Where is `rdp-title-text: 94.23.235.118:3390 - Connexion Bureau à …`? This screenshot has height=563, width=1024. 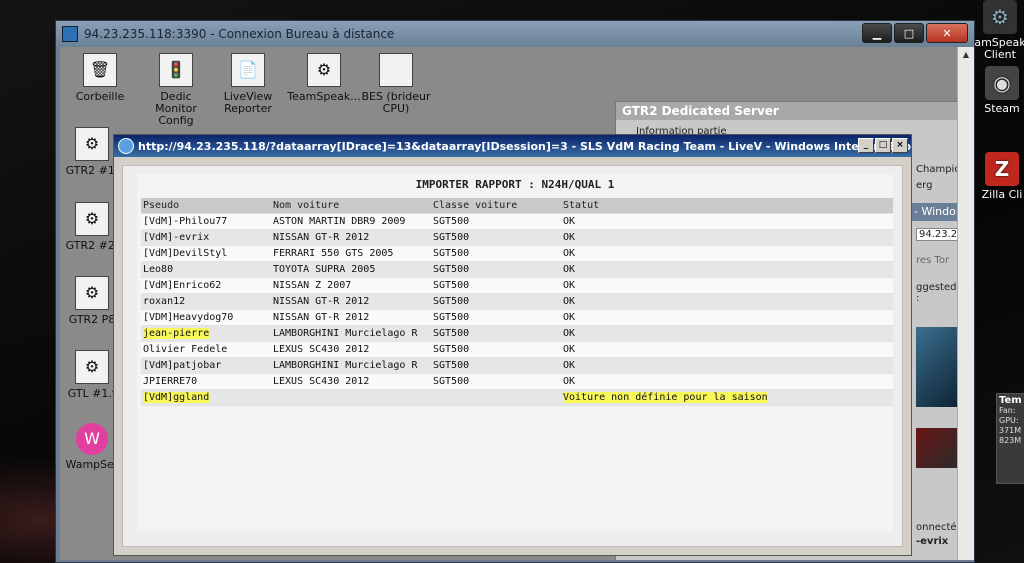
rdp-title-text: 94.23.235.118:3390 - Connexion Bureau à … is located at coordinates (239, 34).